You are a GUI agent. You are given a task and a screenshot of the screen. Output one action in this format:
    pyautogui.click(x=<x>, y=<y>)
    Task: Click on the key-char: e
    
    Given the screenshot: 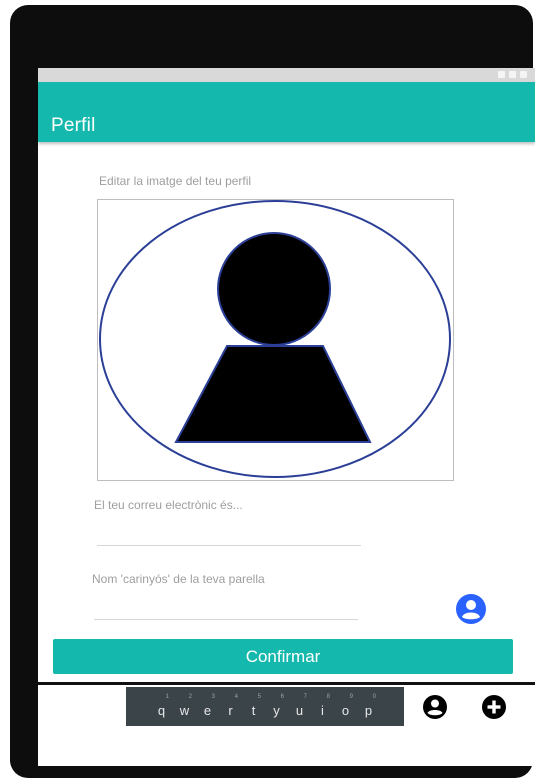 What is the action you would take?
    pyautogui.click(x=207, y=710)
    